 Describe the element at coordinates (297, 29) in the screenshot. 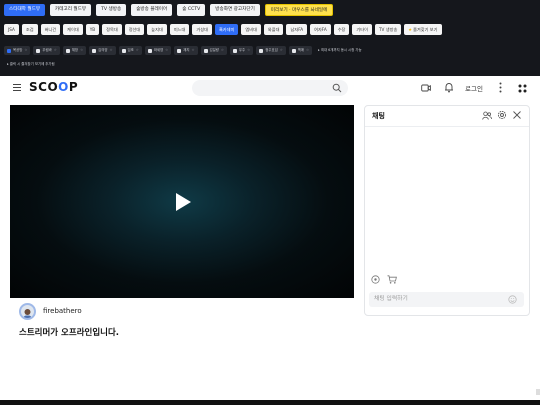

I see `category-tab: 남자FA` at that location.